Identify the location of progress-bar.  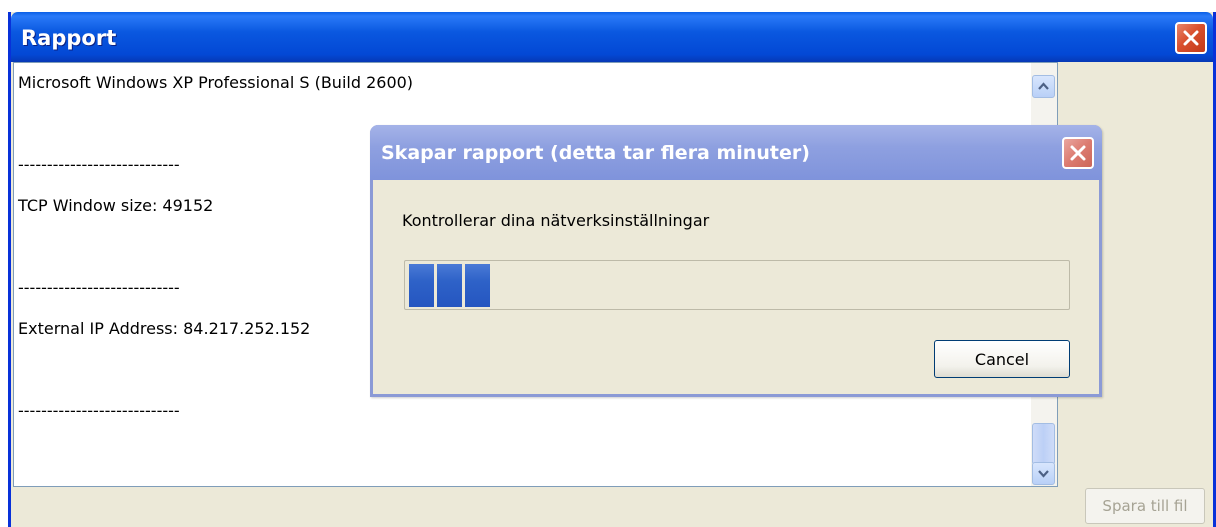
(737, 285).